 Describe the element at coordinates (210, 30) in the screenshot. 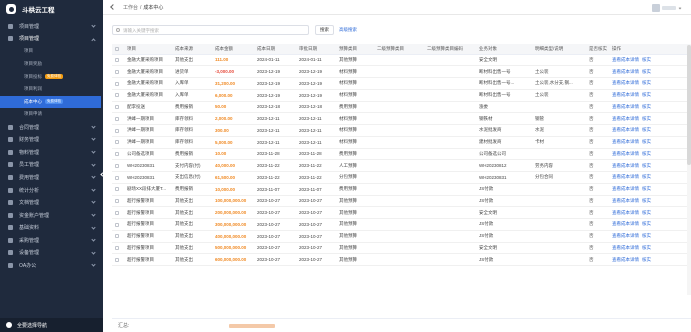

I see `search-box` at that location.